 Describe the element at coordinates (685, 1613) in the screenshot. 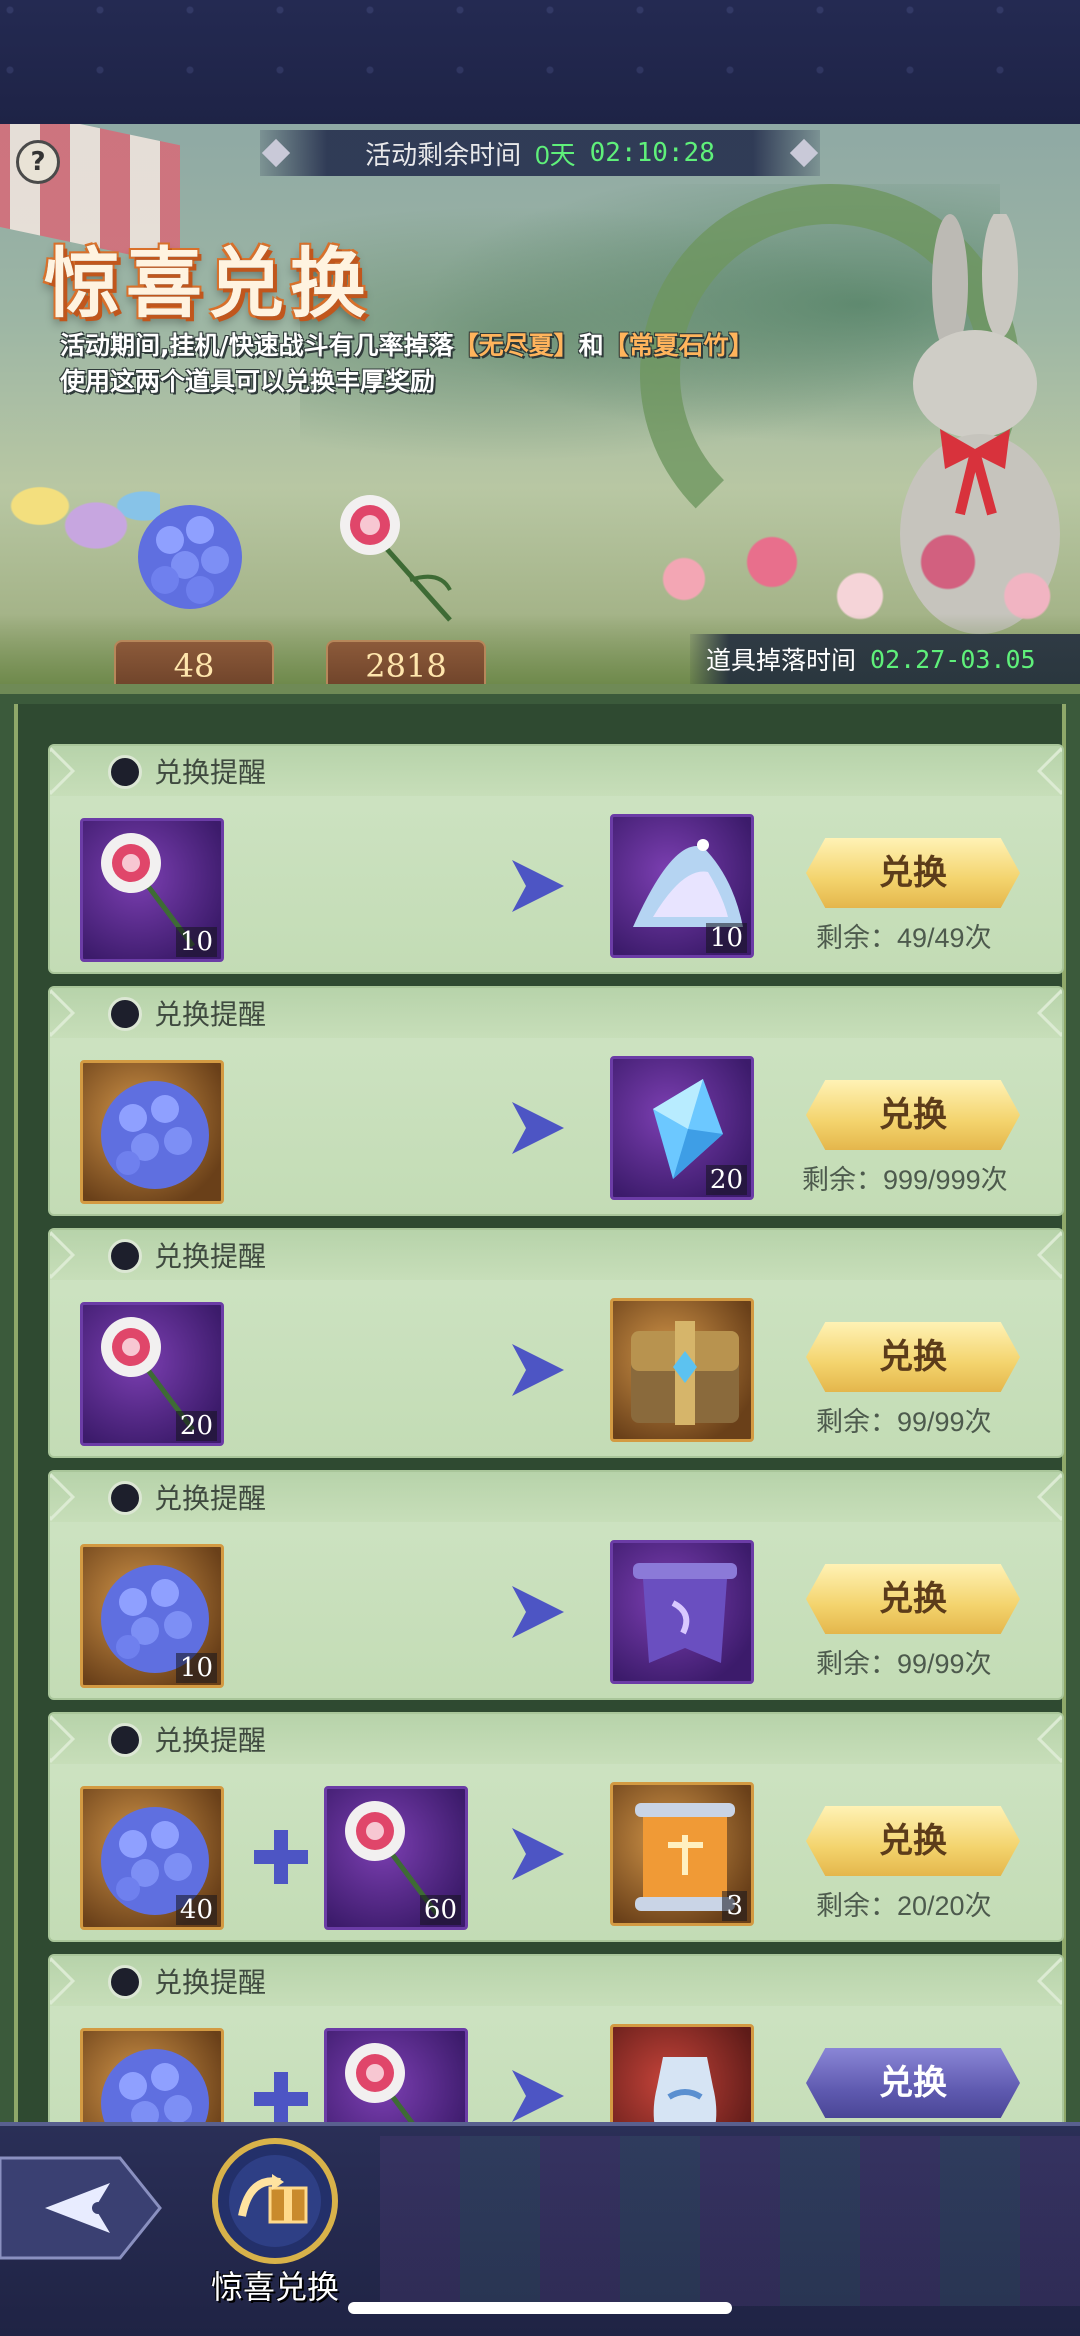

I see `scroll-banner-icon` at that location.